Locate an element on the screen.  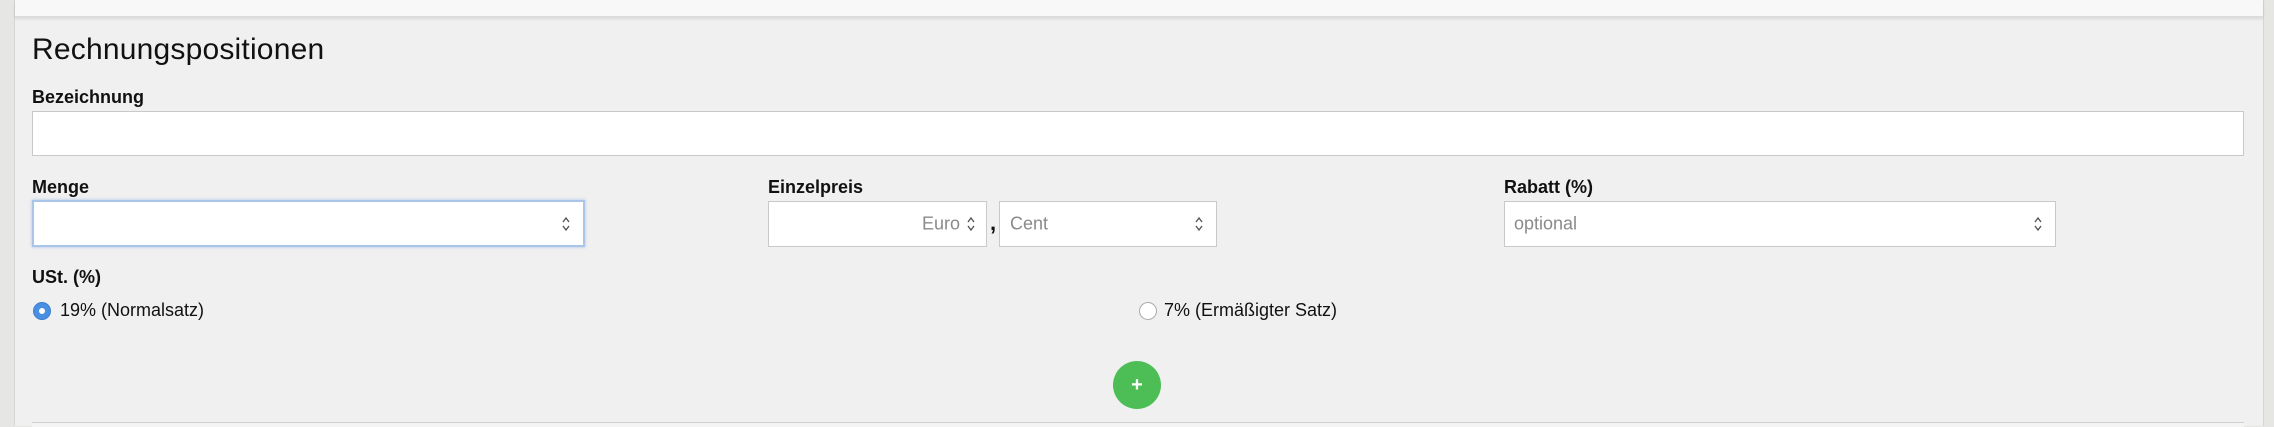
next-section-edge is located at coordinates (1138, 424).